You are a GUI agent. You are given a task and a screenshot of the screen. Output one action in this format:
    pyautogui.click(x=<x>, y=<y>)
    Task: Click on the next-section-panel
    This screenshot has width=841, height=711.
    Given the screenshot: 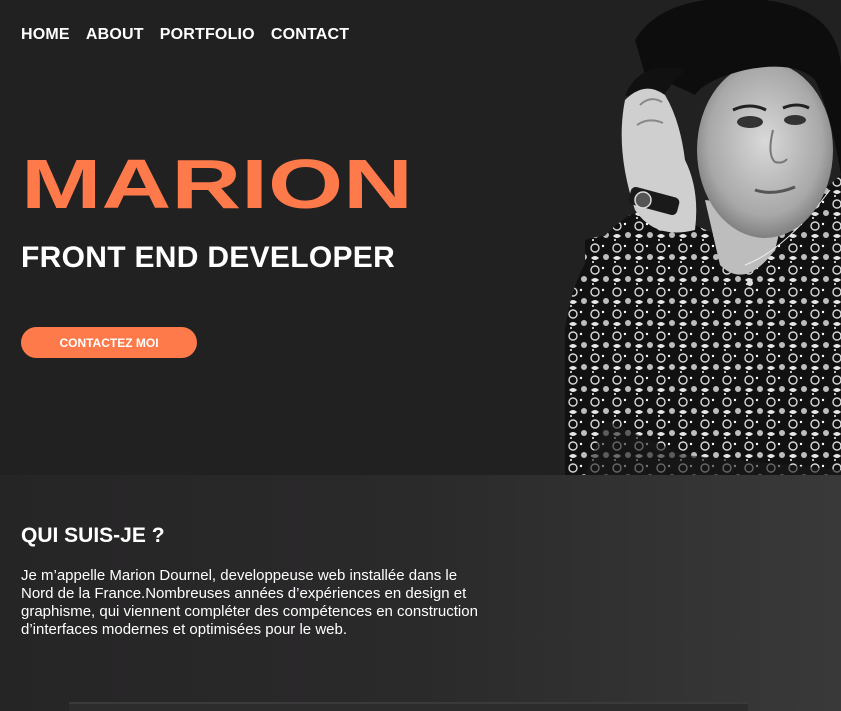 What is the action you would take?
    pyautogui.click(x=408, y=706)
    